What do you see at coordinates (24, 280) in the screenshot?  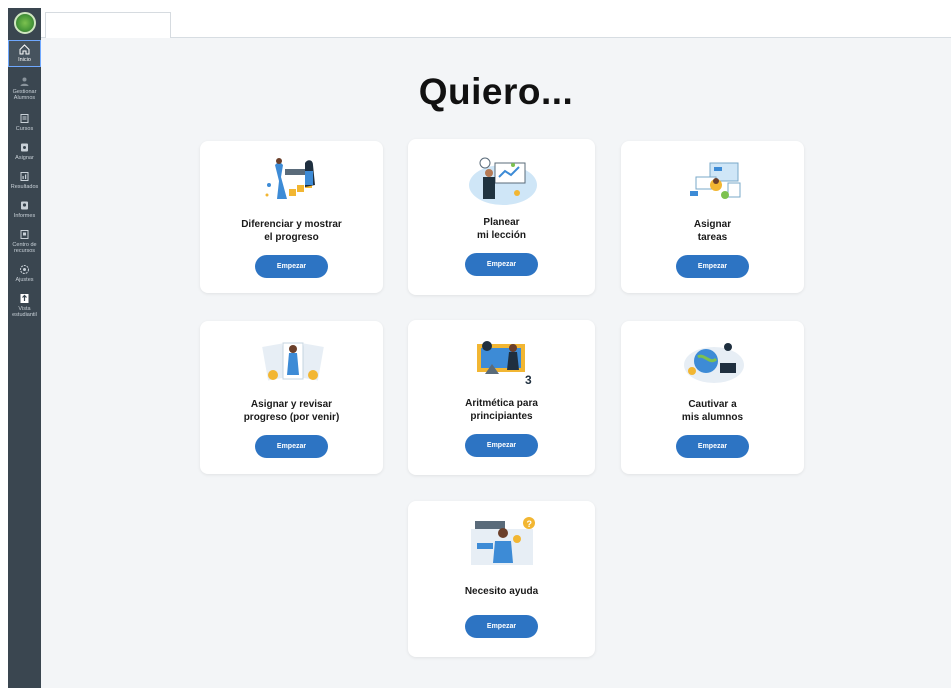 I see `sidebar-item-label: Ajustes` at bounding box center [24, 280].